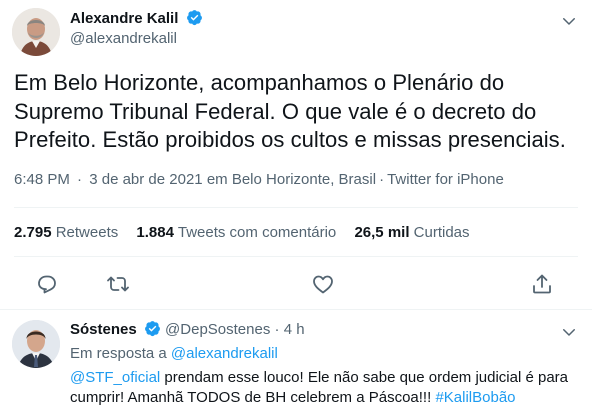  Describe the element at coordinates (296, 284) in the screenshot. I see `action-bar` at that location.